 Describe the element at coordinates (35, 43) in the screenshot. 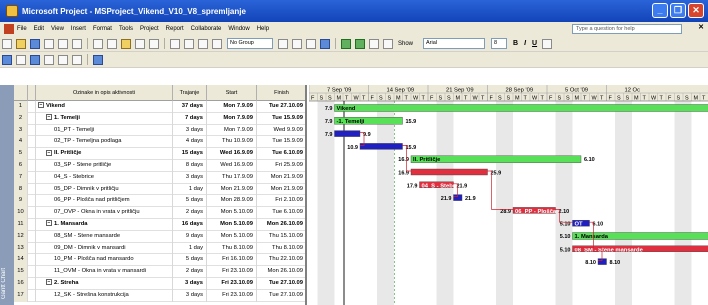

I see `save-icon` at that location.